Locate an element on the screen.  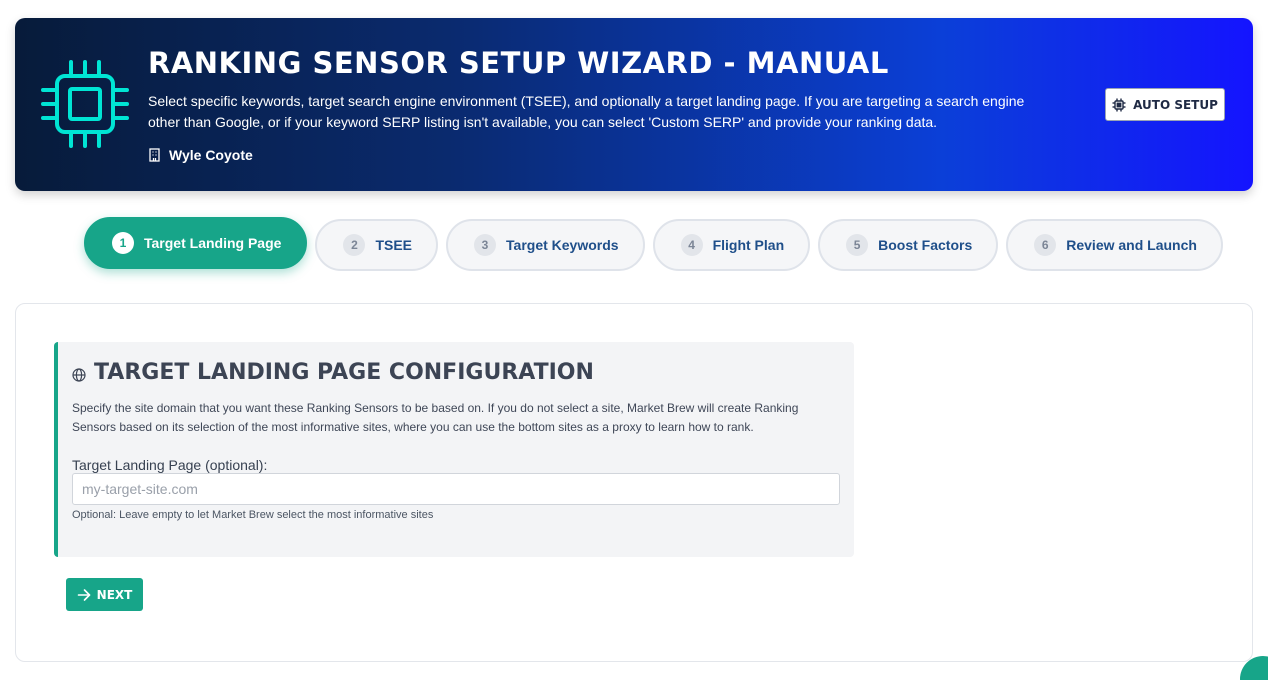
step-label: Target Keywords is located at coordinates (562, 245).